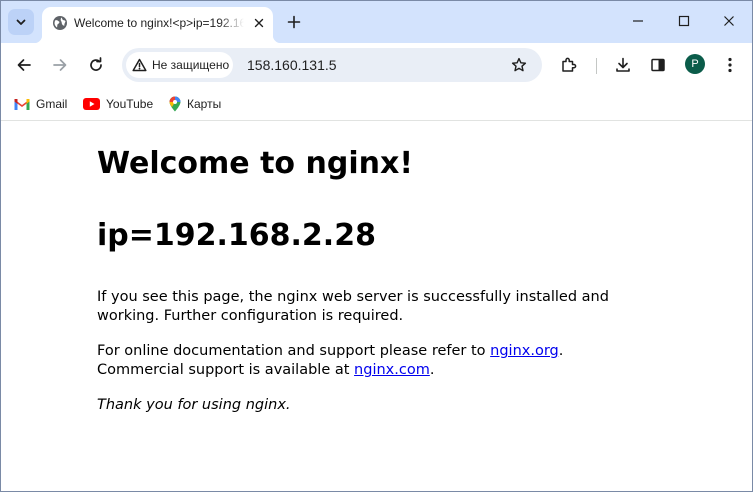 This screenshot has width=753, height=492. What do you see at coordinates (236, 235) in the screenshot?
I see `page-heading-ip: ip=192.168.2.28` at bounding box center [236, 235].